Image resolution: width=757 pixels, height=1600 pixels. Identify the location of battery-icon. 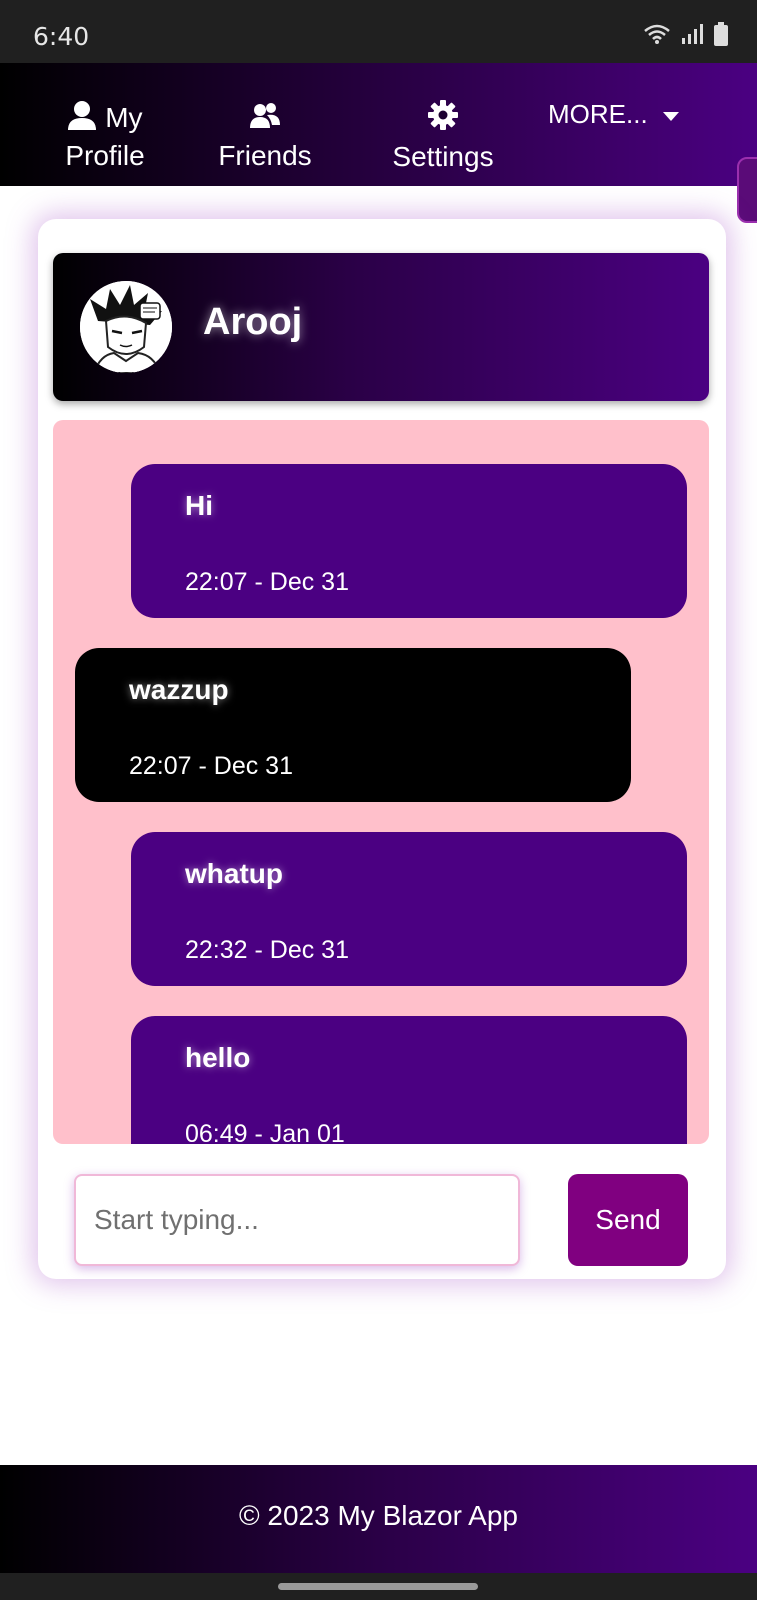
(721, 36).